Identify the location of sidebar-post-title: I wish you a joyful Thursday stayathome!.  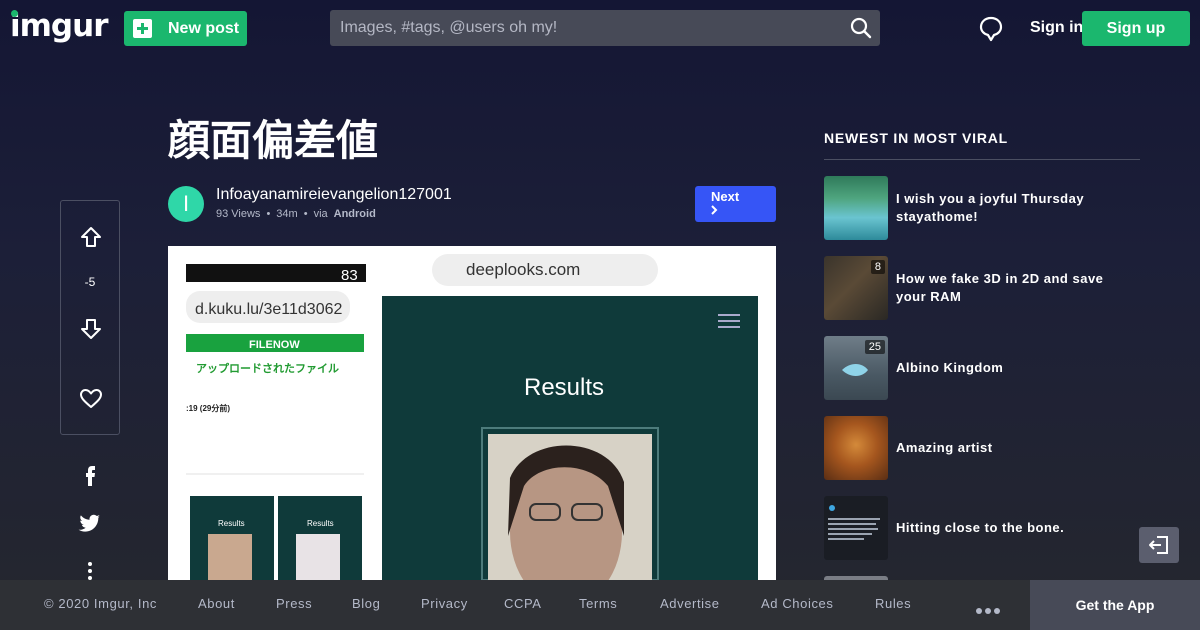
(990, 207).